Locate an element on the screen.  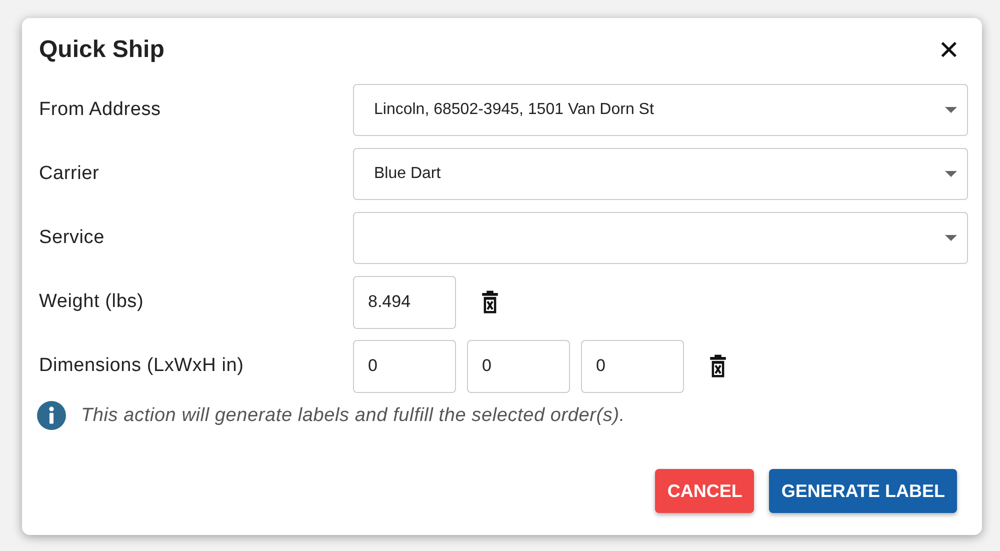
field-label: Weight (lbs) is located at coordinates (92, 302).